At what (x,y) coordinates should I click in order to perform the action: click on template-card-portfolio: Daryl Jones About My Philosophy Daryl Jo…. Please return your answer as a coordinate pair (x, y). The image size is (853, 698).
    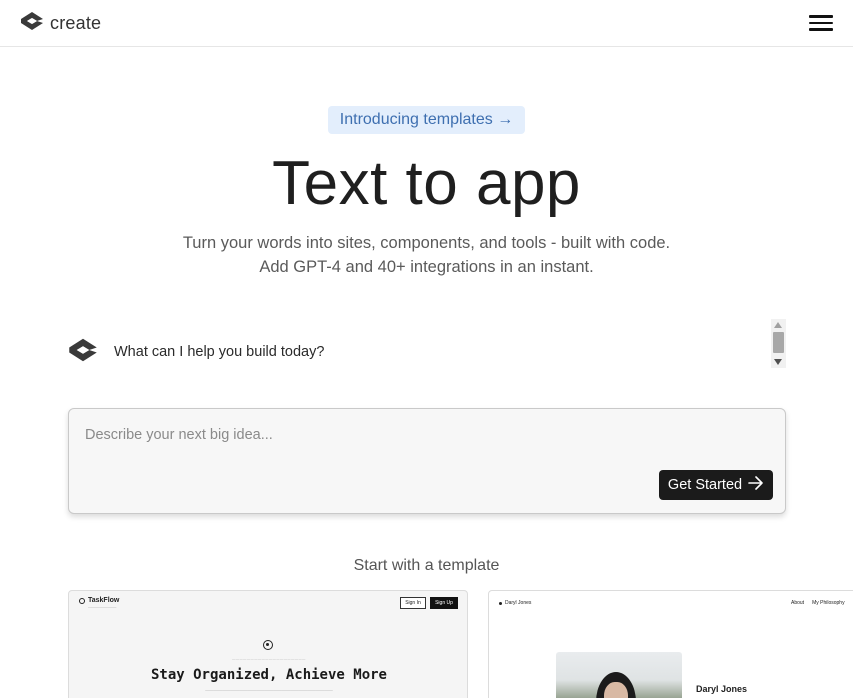
    Looking at the image, I should click on (670, 644).